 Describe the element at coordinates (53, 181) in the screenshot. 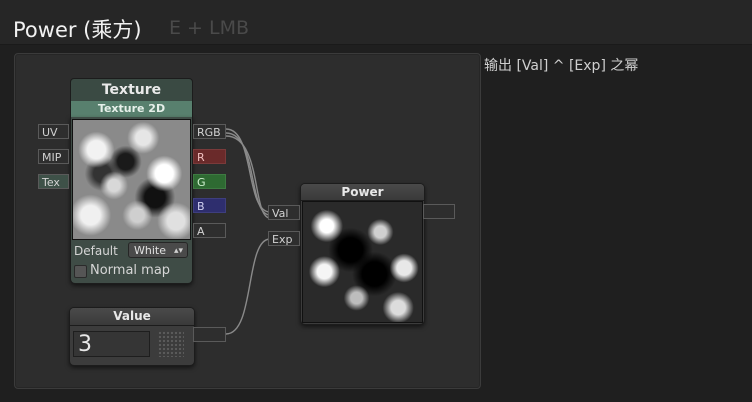

I see `port-tex: Tex` at that location.